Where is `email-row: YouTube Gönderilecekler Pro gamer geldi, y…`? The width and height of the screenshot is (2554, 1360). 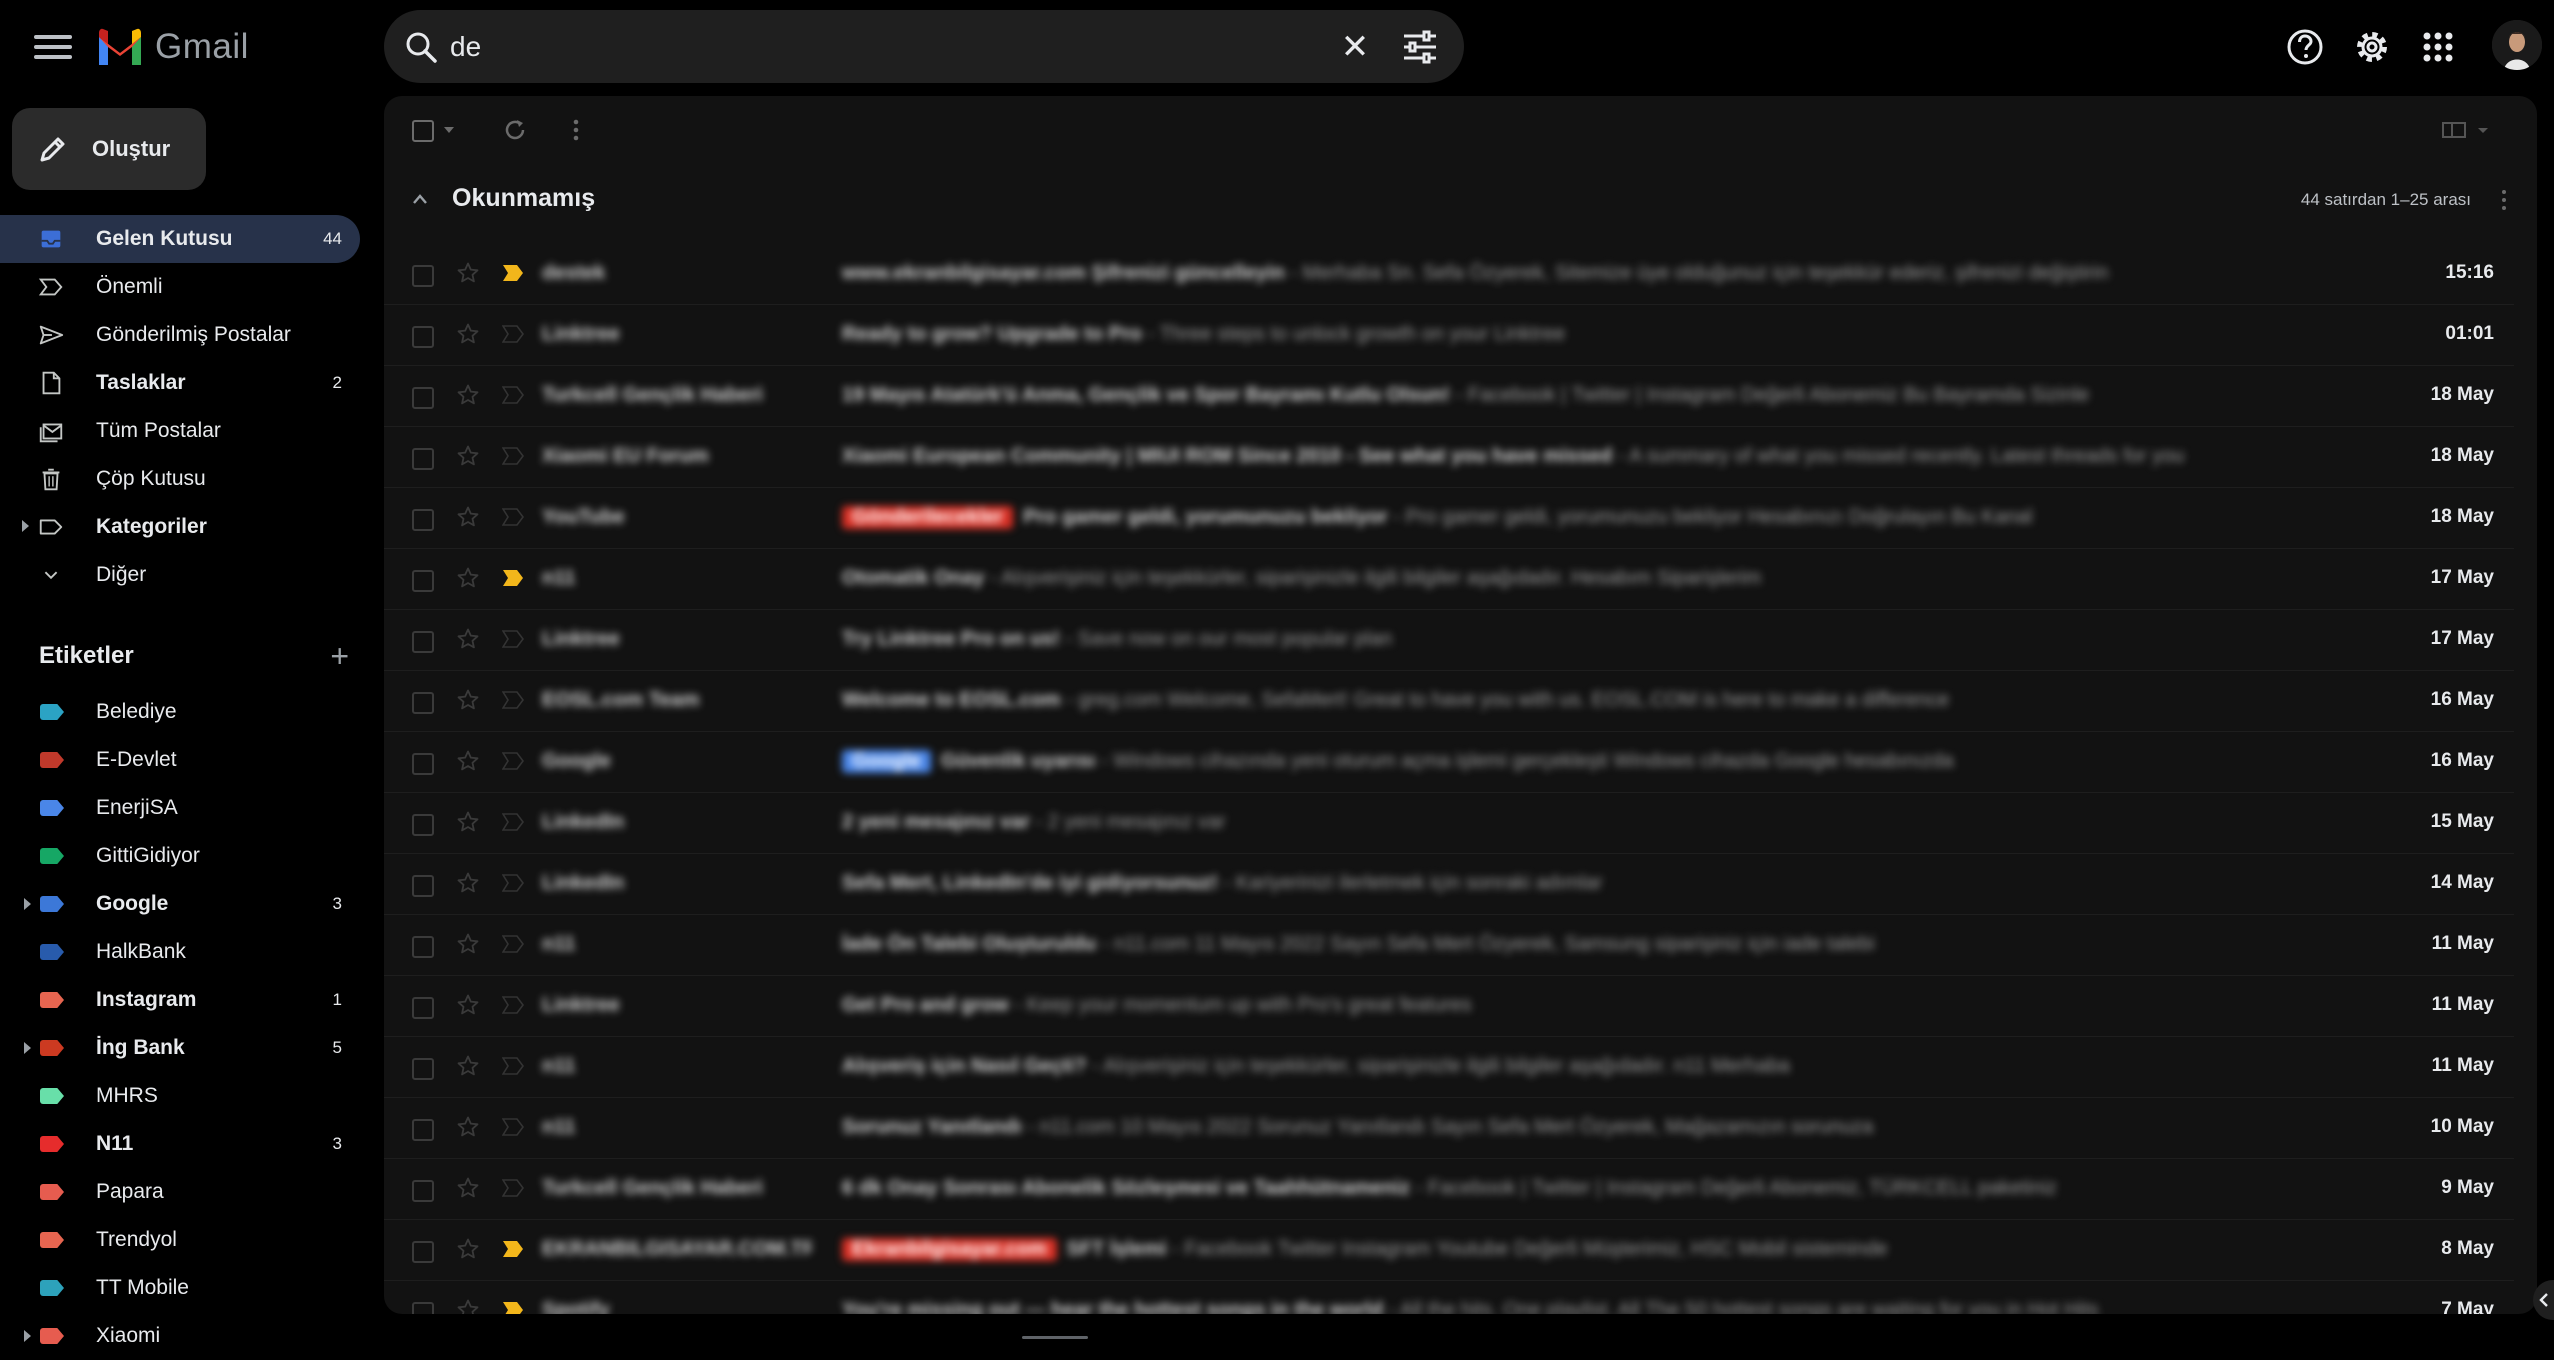
email-row: YouTube Gönderilecekler Pro gamer geldi, y… is located at coordinates (1449, 518).